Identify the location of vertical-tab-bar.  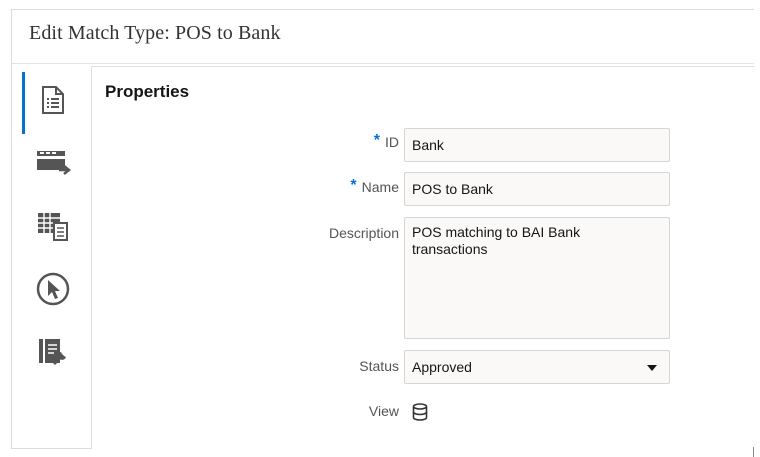
(53, 216).